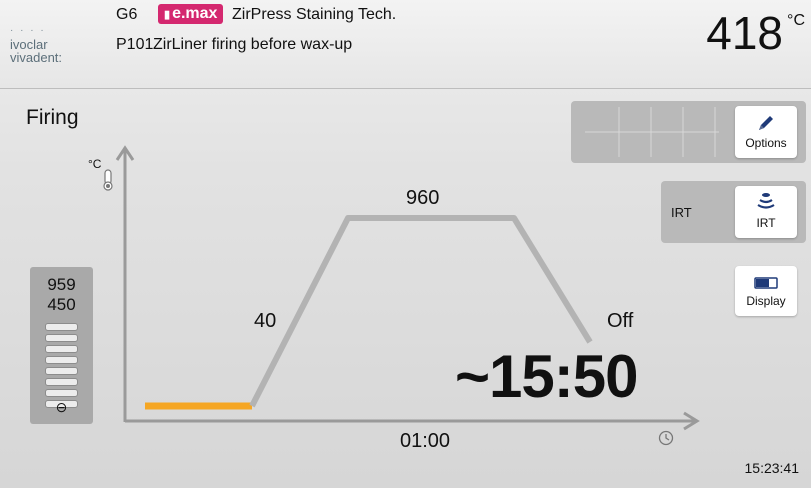  Describe the element at coordinates (425, 441) in the screenshot. I see `hold-time: 01:00` at that location.